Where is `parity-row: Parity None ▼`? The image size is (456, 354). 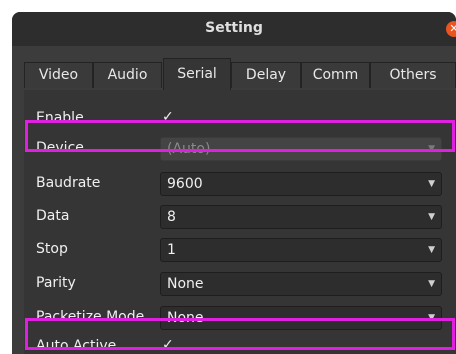 parity-row: Parity None ▼ is located at coordinates (240, 284).